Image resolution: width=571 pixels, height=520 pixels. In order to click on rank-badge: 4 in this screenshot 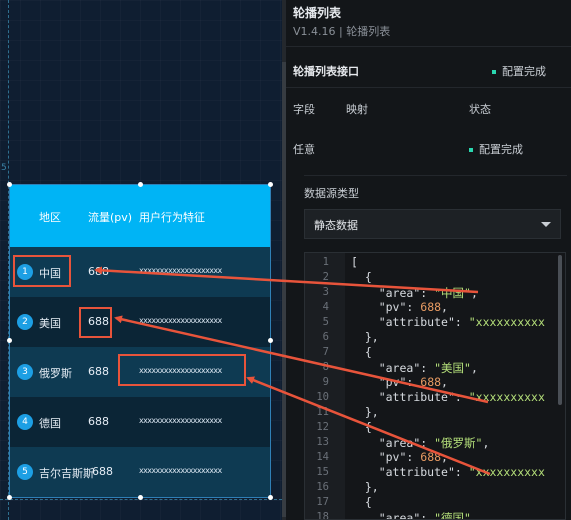, I will do `click(25, 422)`.